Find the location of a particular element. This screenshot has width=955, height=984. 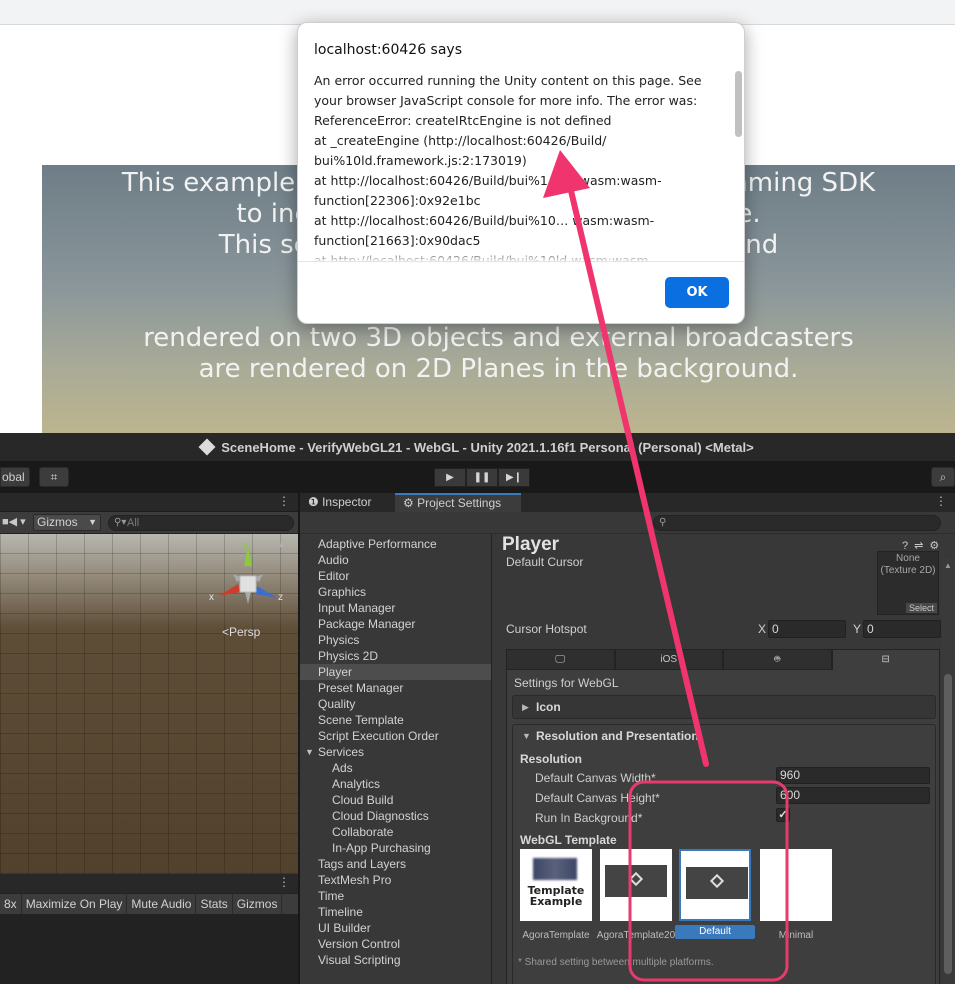

sidebar-item-script-execution-order: Script Execution Order is located at coordinates (395, 736).